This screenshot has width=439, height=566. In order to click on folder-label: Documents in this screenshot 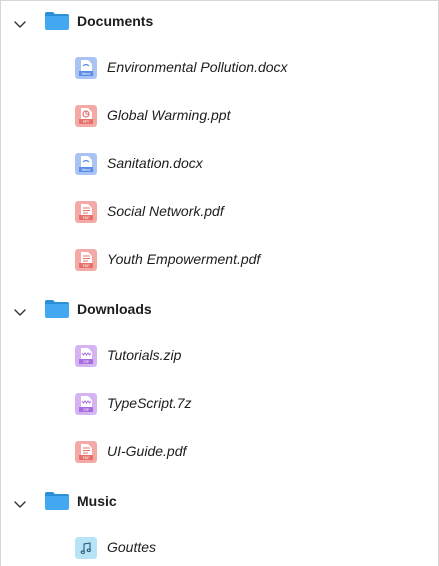, I will do `click(115, 21)`.